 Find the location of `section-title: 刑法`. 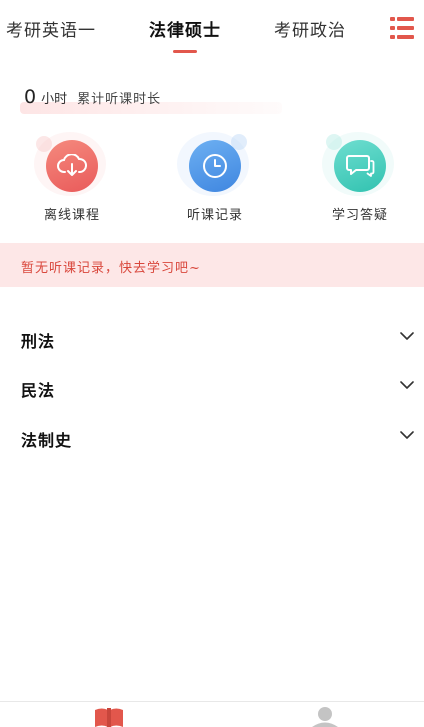

section-title: 刑法 is located at coordinates (38, 341).